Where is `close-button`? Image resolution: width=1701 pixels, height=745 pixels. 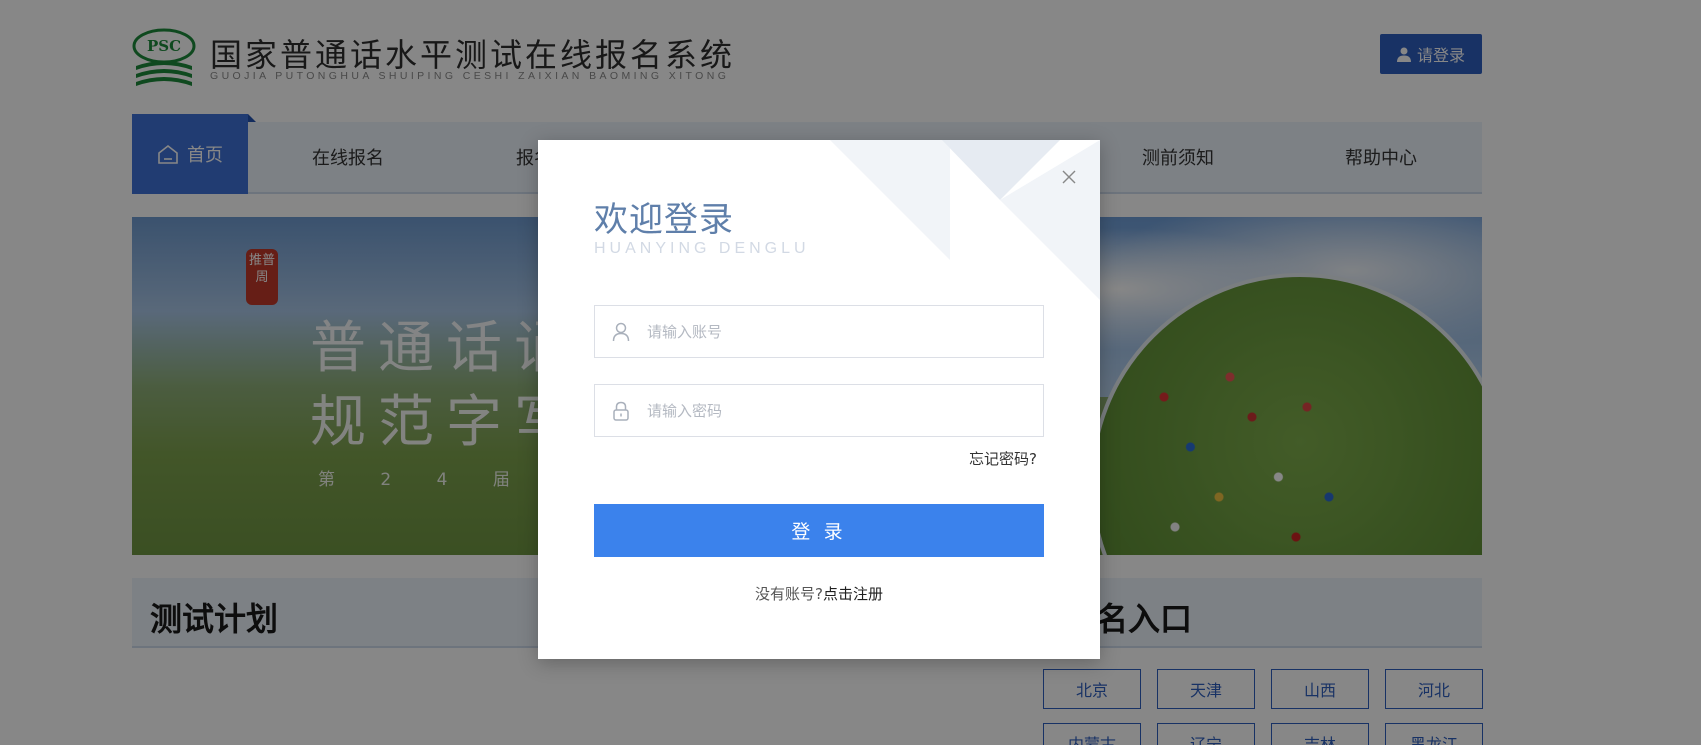 close-button is located at coordinates (1069, 177).